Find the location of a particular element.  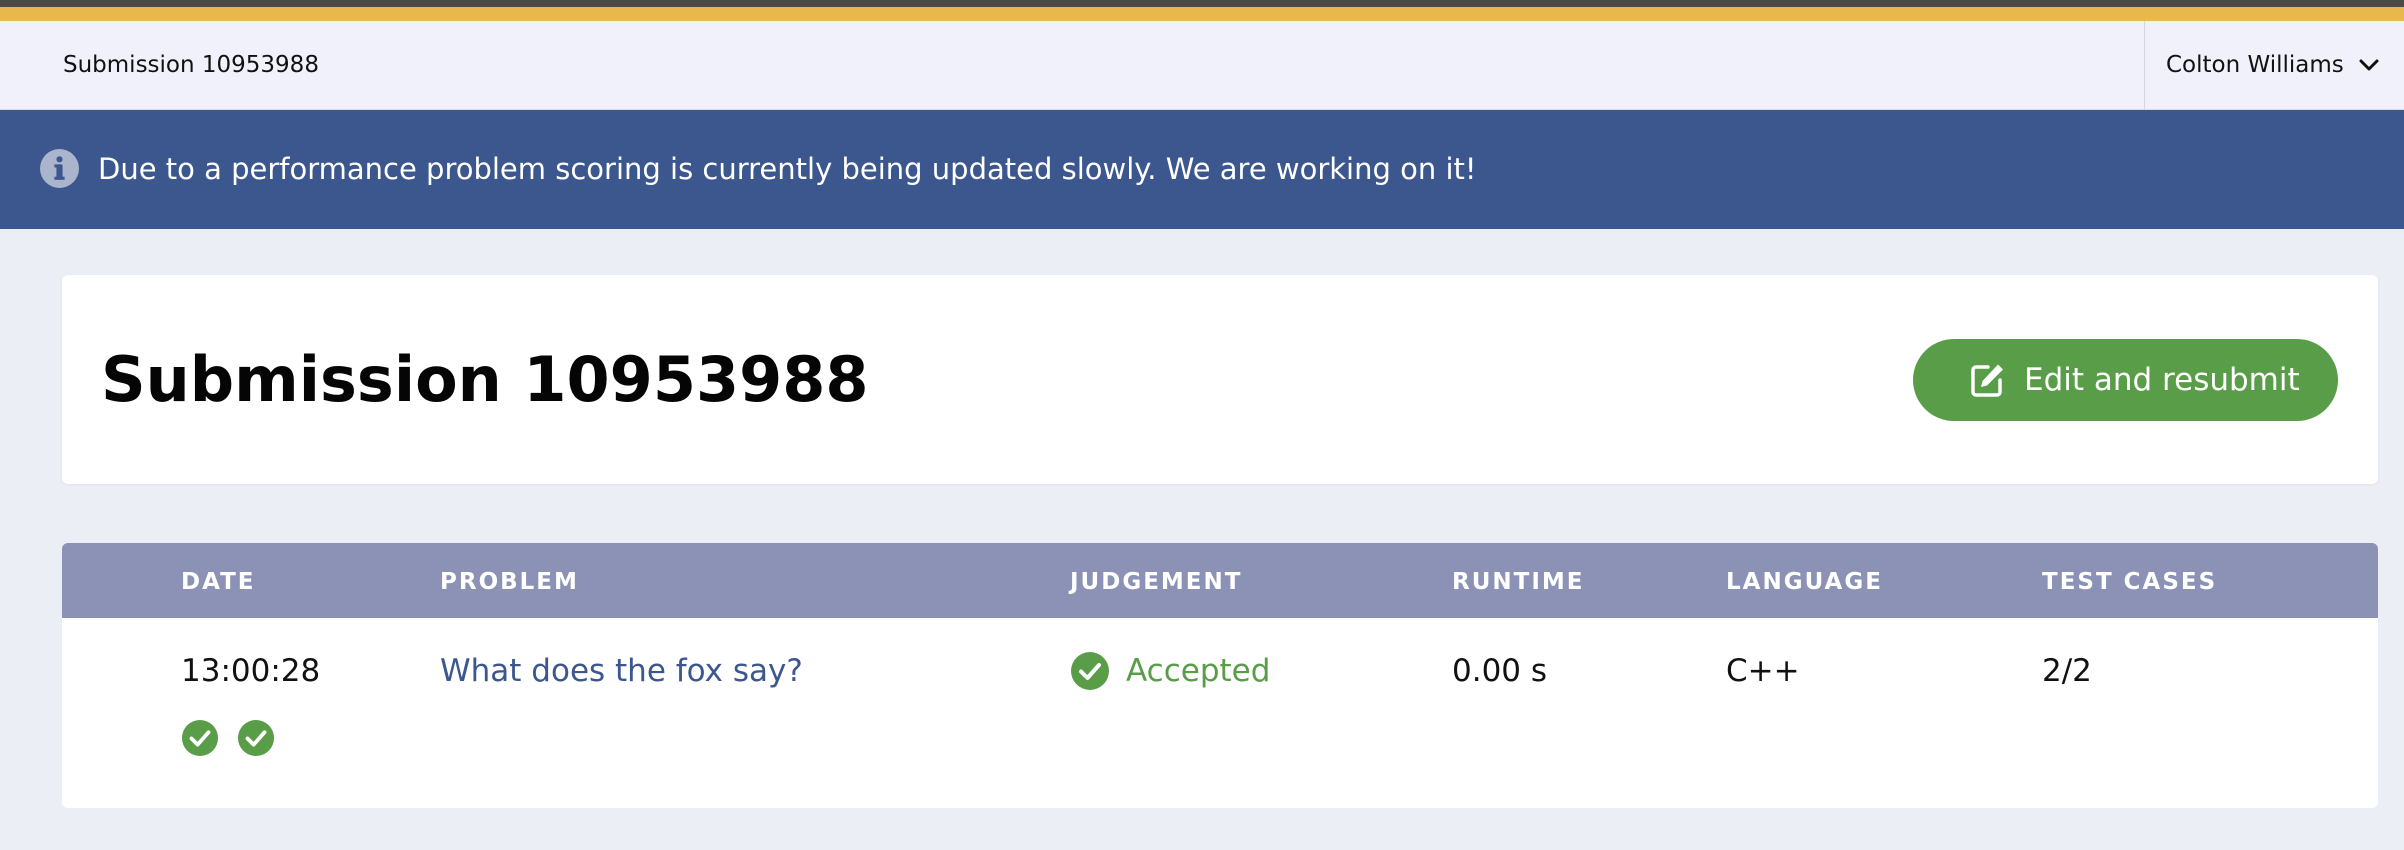

test-cases-value: 2/2 is located at coordinates (2067, 671).